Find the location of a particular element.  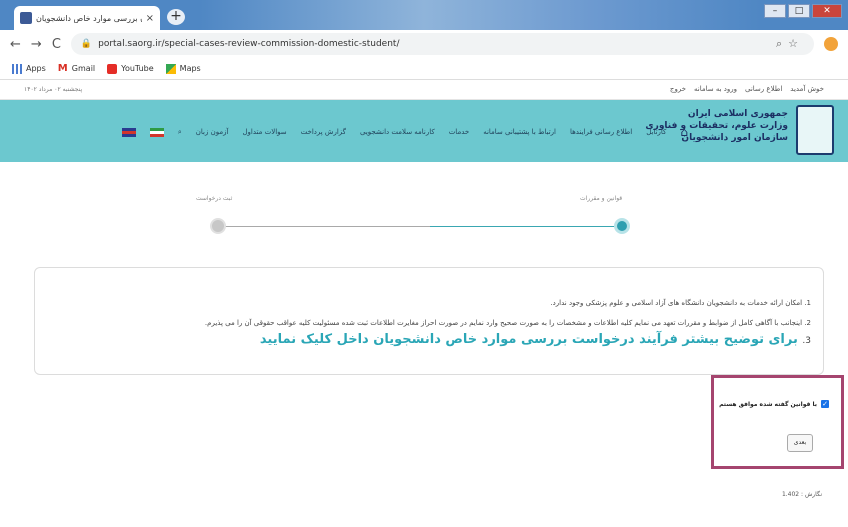

stepper-track-pending is located at coordinates (324, 226).